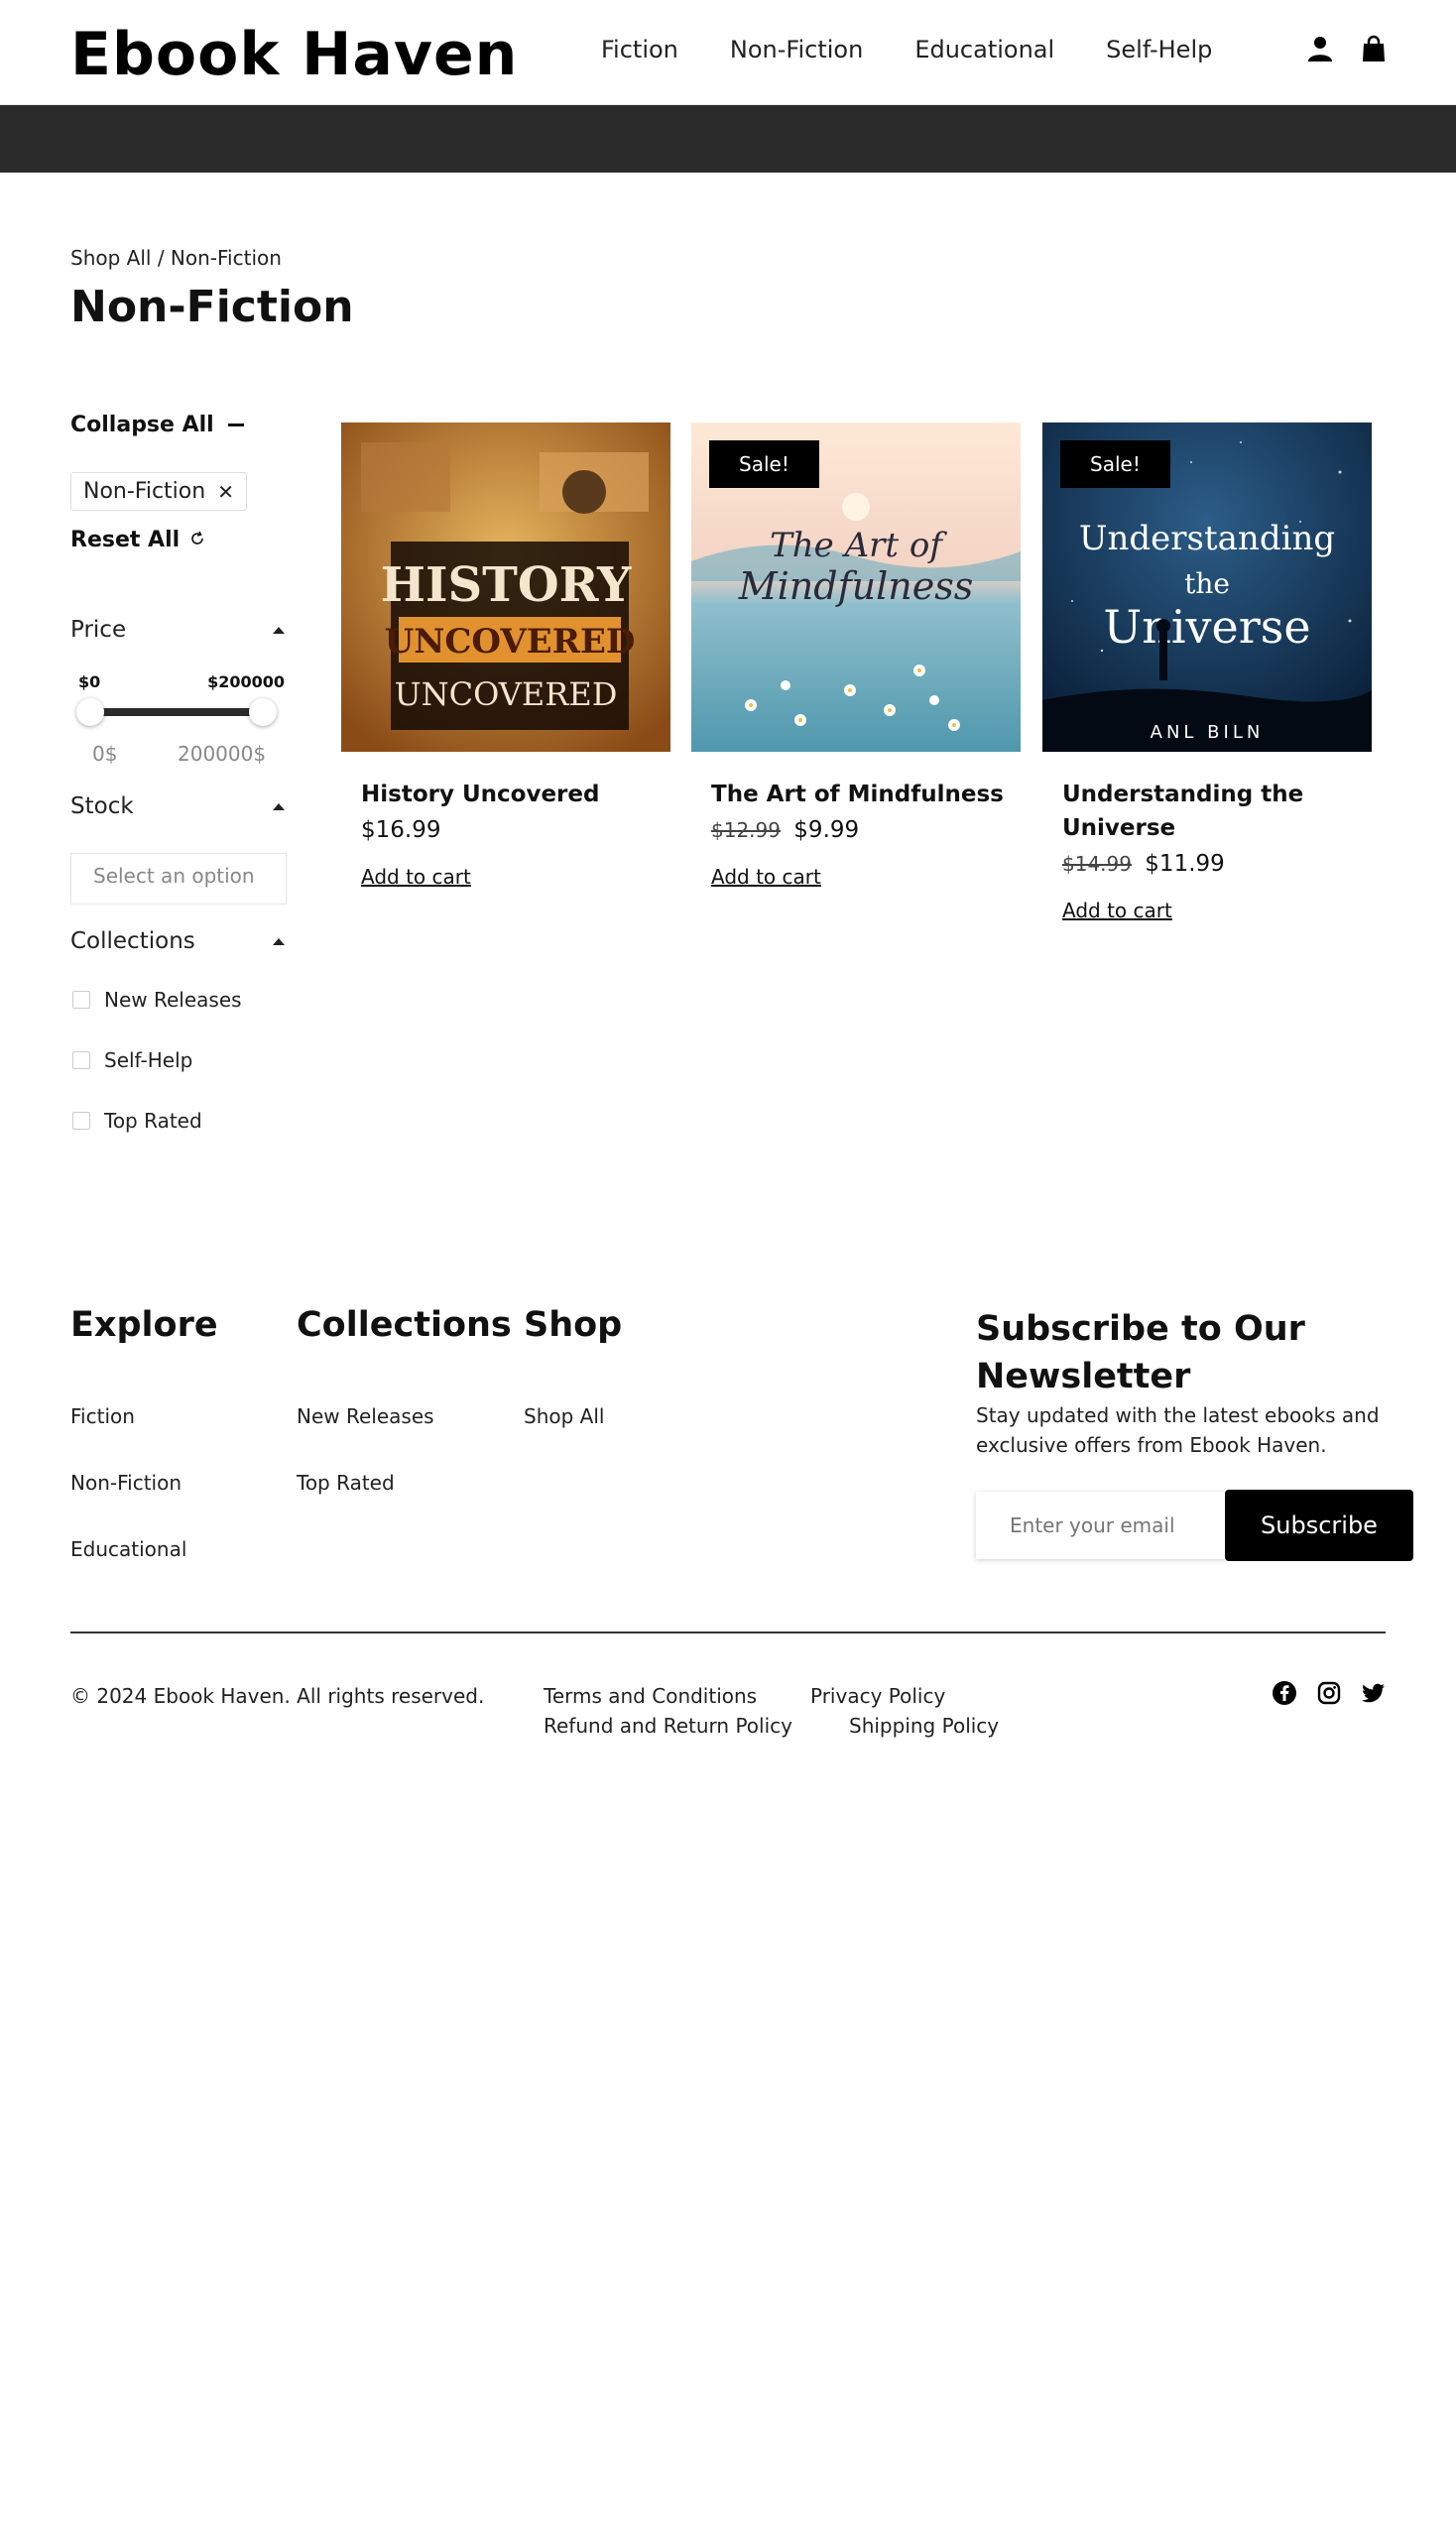 The image size is (1456, 2539). What do you see at coordinates (132, 941) in the screenshot?
I see `collections-filter-label: Collections` at bounding box center [132, 941].